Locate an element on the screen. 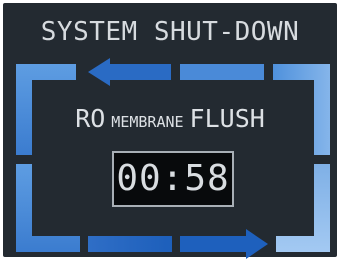  frame-segment-top-middle is located at coordinates (222, 72).